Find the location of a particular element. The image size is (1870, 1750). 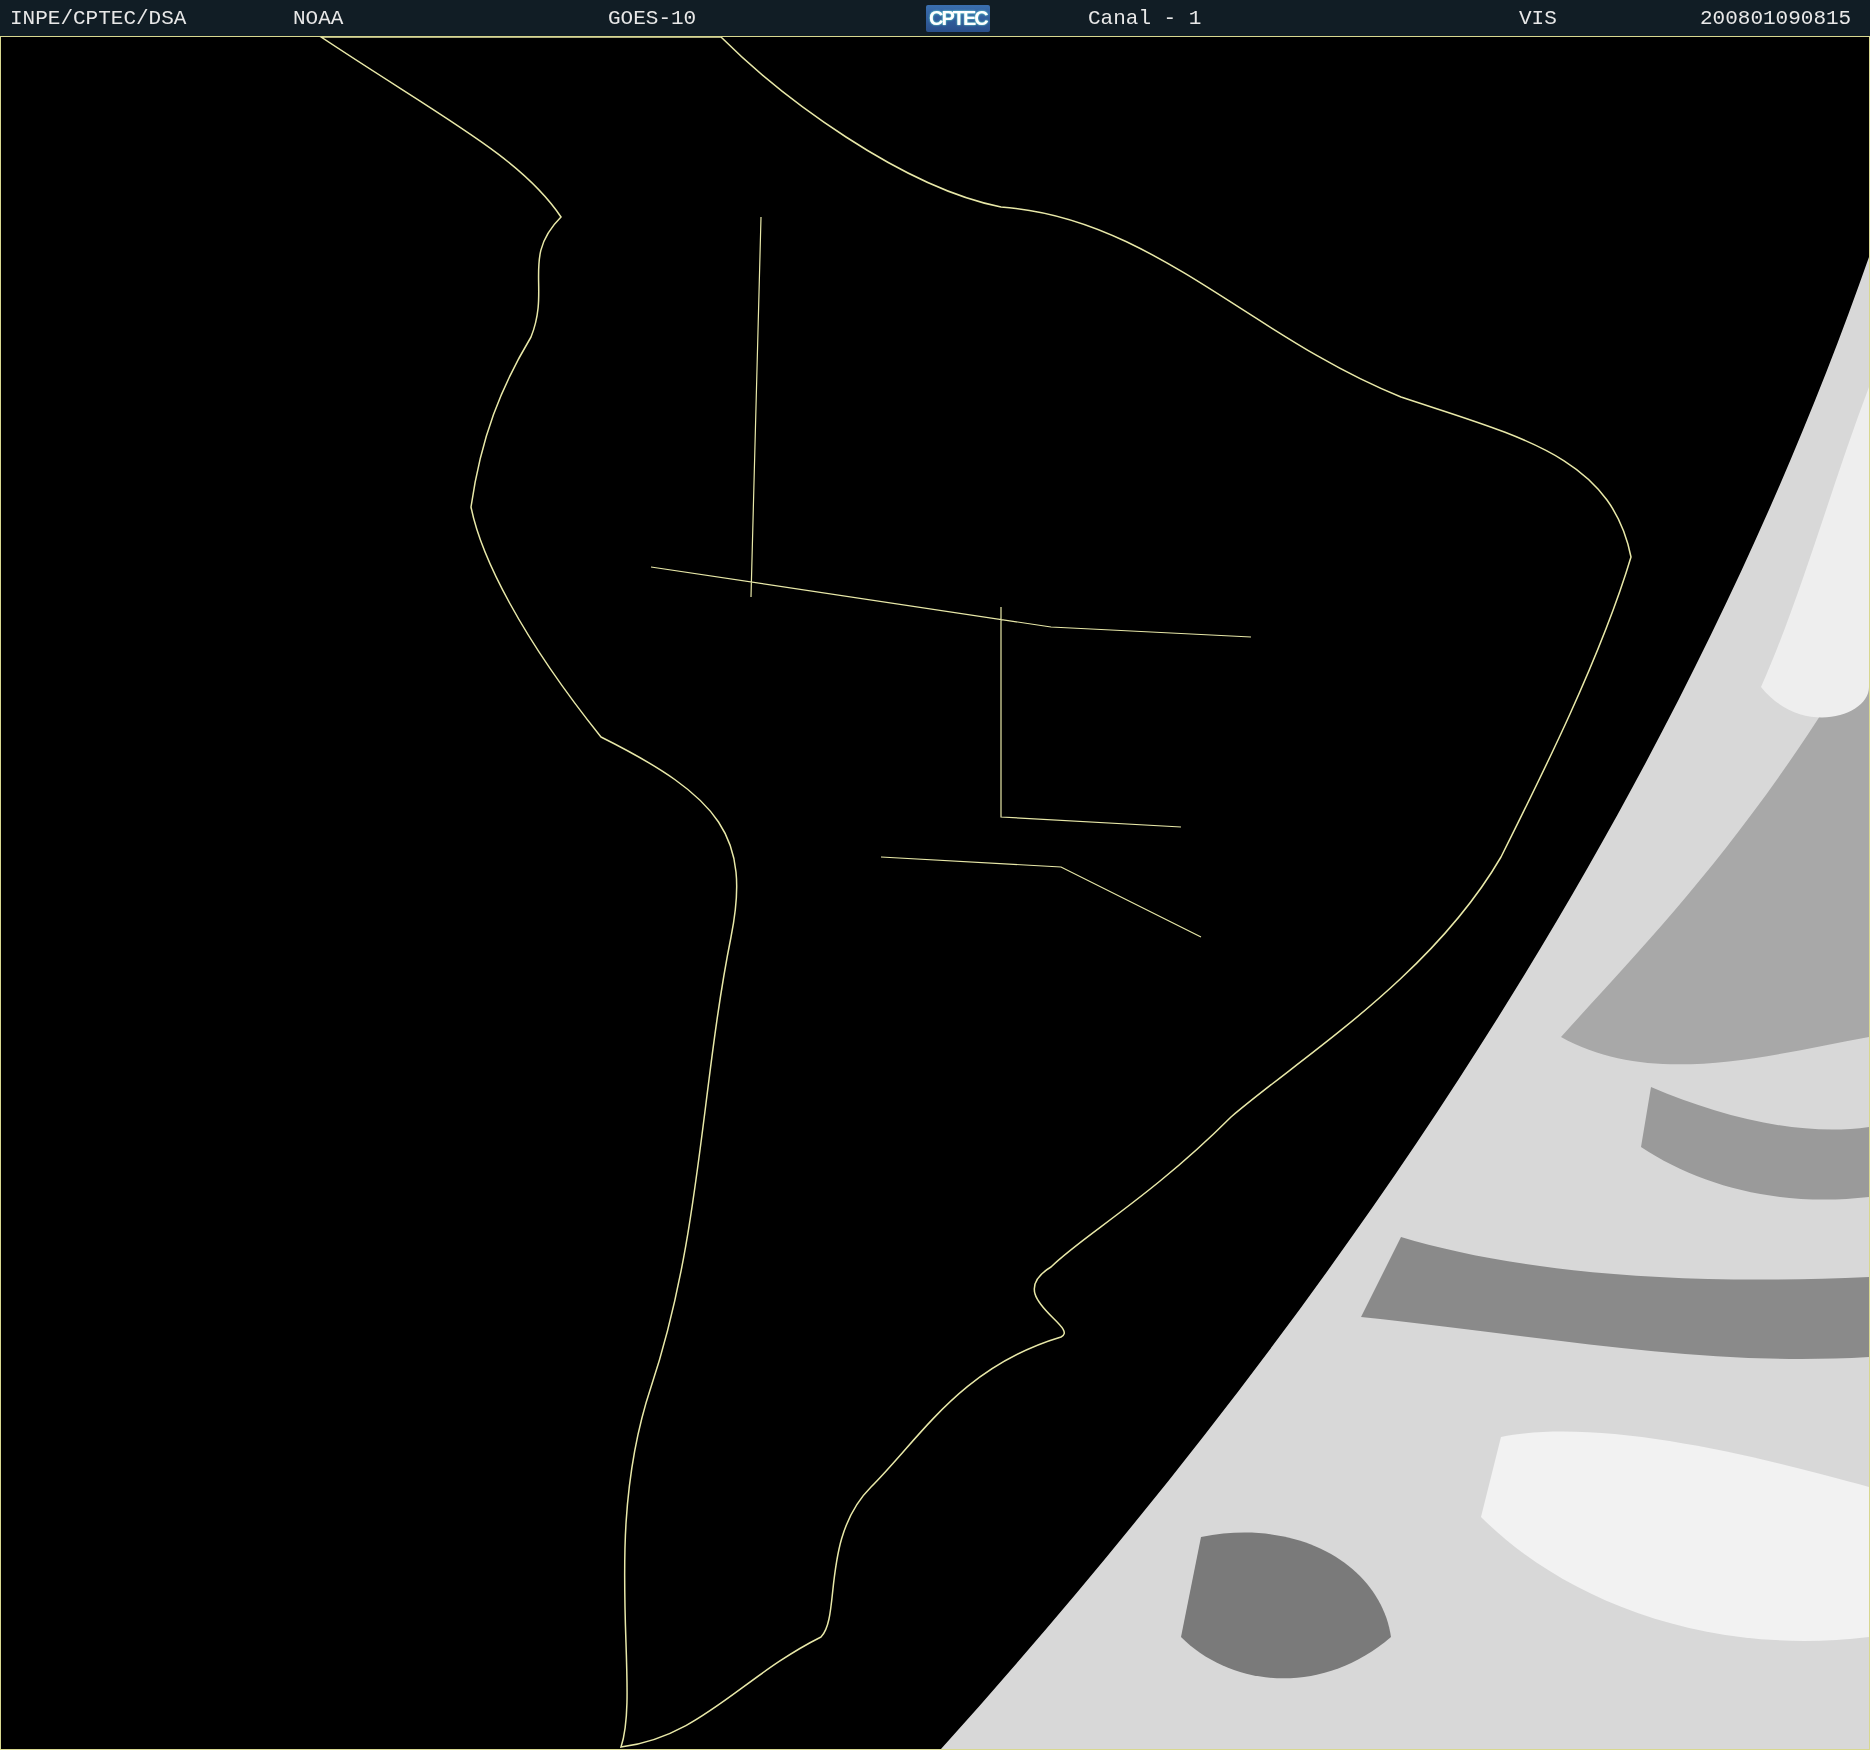

header-label: NOAA is located at coordinates (318, 18).